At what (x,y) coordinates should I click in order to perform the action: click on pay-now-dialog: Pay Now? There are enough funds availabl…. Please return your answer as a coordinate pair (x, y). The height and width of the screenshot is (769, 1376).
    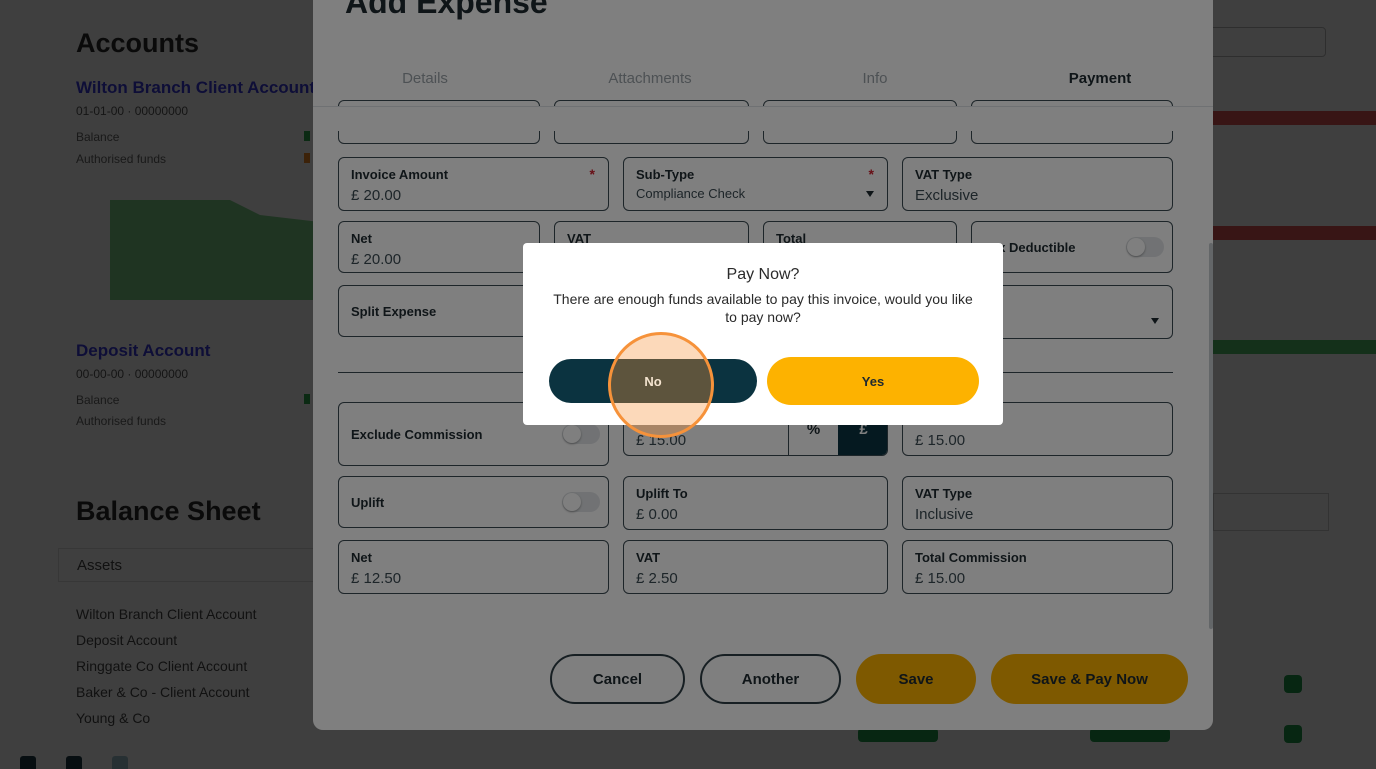
    Looking at the image, I should click on (763, 334).